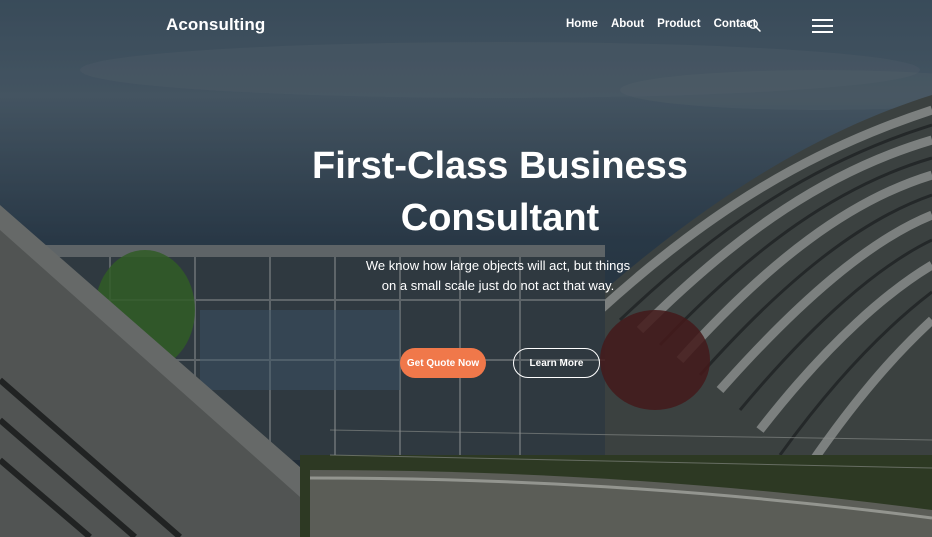 The image size is (932, 537). Describe the element at coordinates (678, 24) in the screenshot. I see `nav-item-product: Product` at that location.